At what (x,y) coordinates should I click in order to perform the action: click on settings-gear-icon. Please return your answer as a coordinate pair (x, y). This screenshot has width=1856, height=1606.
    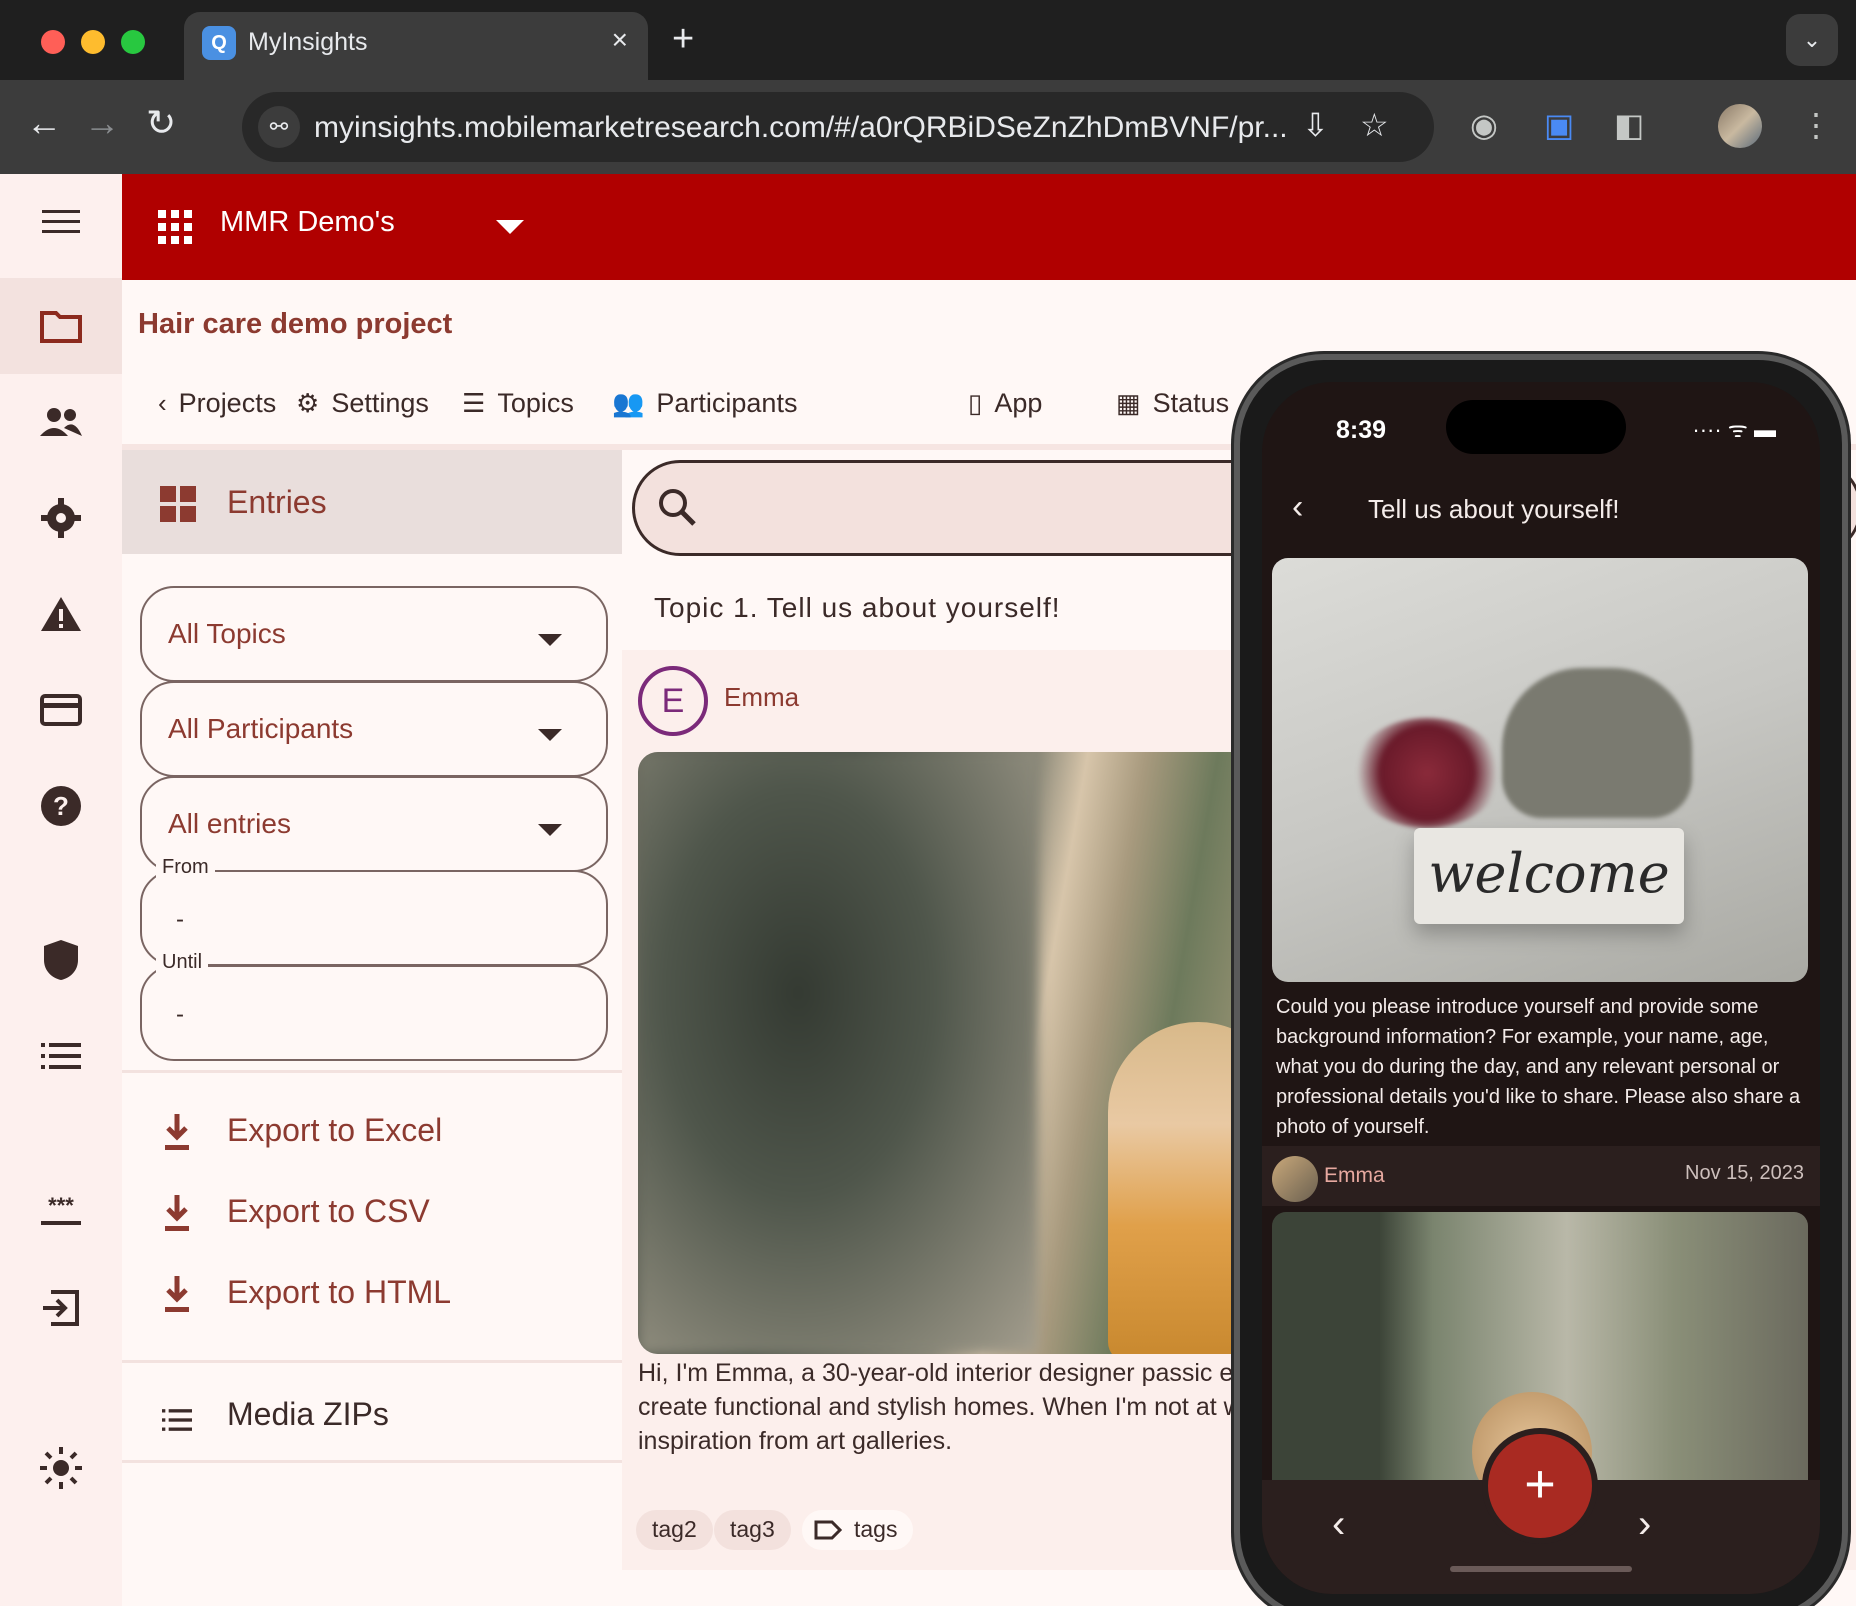
    Looking at the image, I should click on (61, 518).